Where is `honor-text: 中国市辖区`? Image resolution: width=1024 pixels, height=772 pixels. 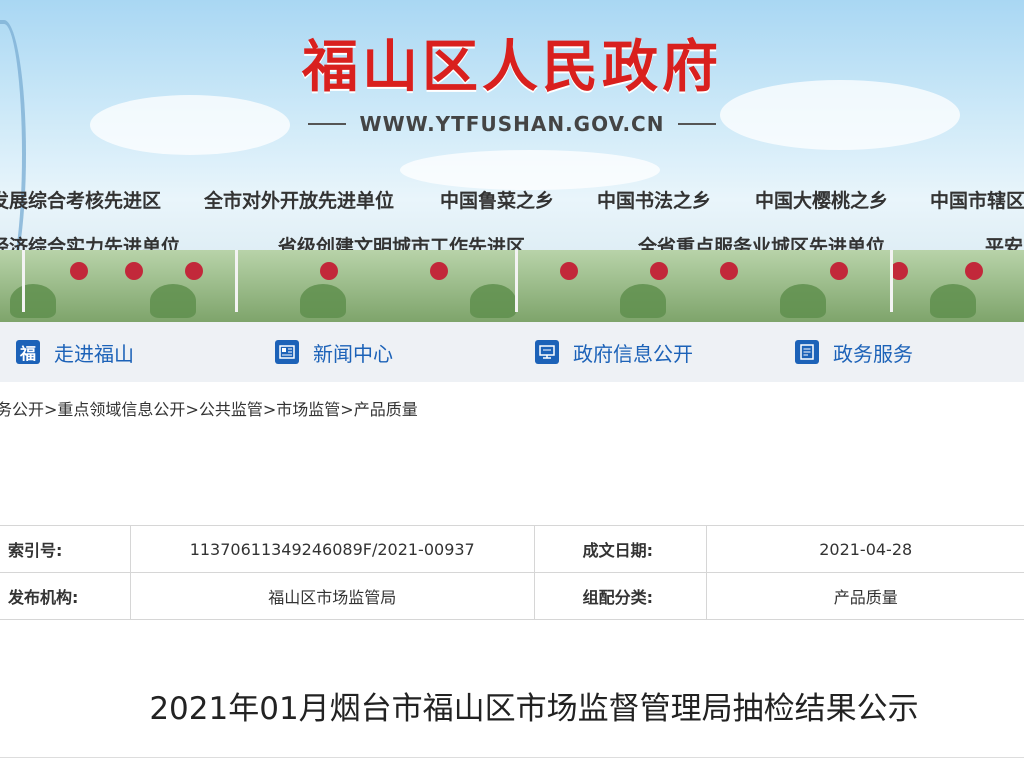 honor-text: 中国市辖区 is located at coordinates (977, 201).